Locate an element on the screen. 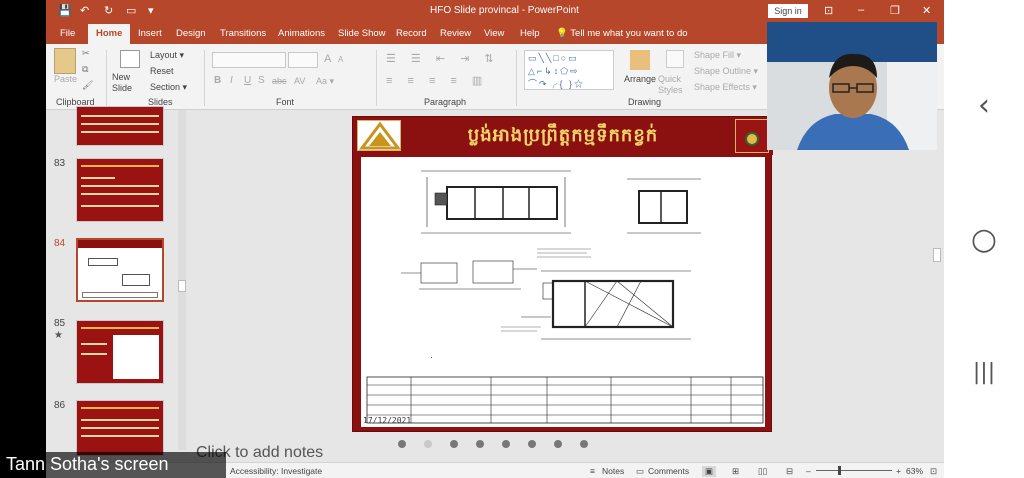  close-icon: ✕ is located at coordinates (926, 10).